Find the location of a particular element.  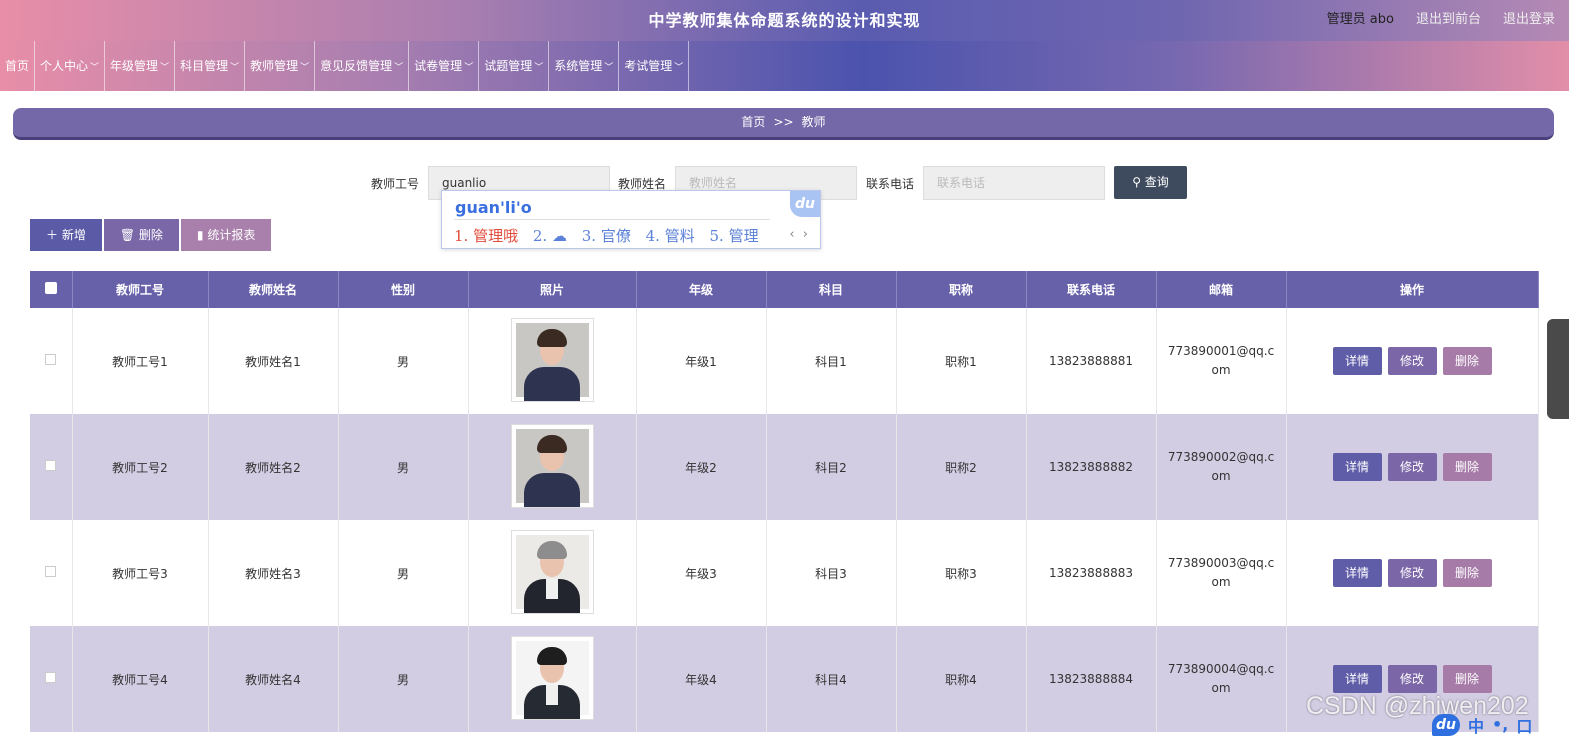

add-button: ＋ 新增 is located at coordinates (66, 235).